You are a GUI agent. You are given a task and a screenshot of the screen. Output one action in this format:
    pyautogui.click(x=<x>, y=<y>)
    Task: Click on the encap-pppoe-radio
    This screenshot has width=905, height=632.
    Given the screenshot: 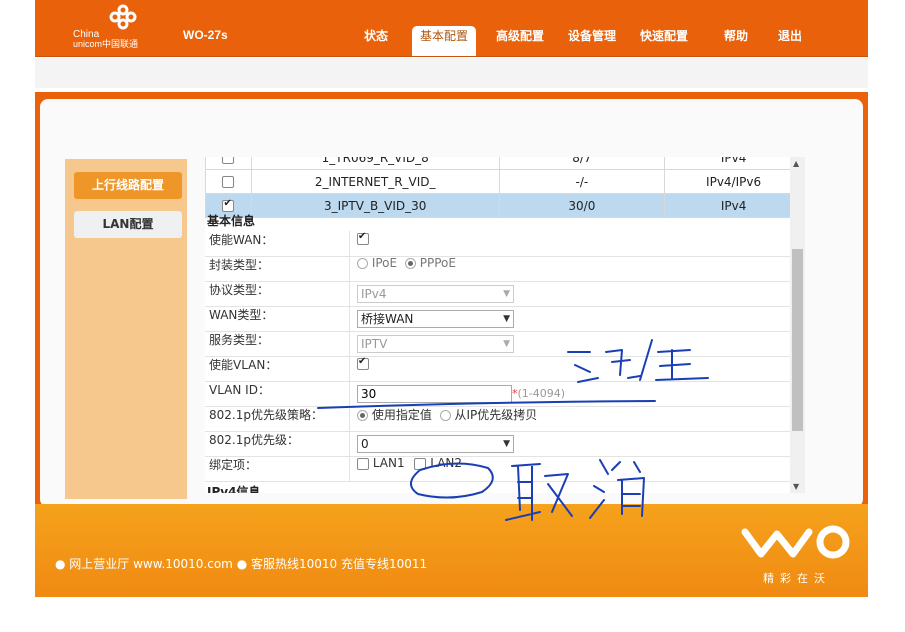 What is the action you would take?
    pyautogui.click(x=410, y=263)
    